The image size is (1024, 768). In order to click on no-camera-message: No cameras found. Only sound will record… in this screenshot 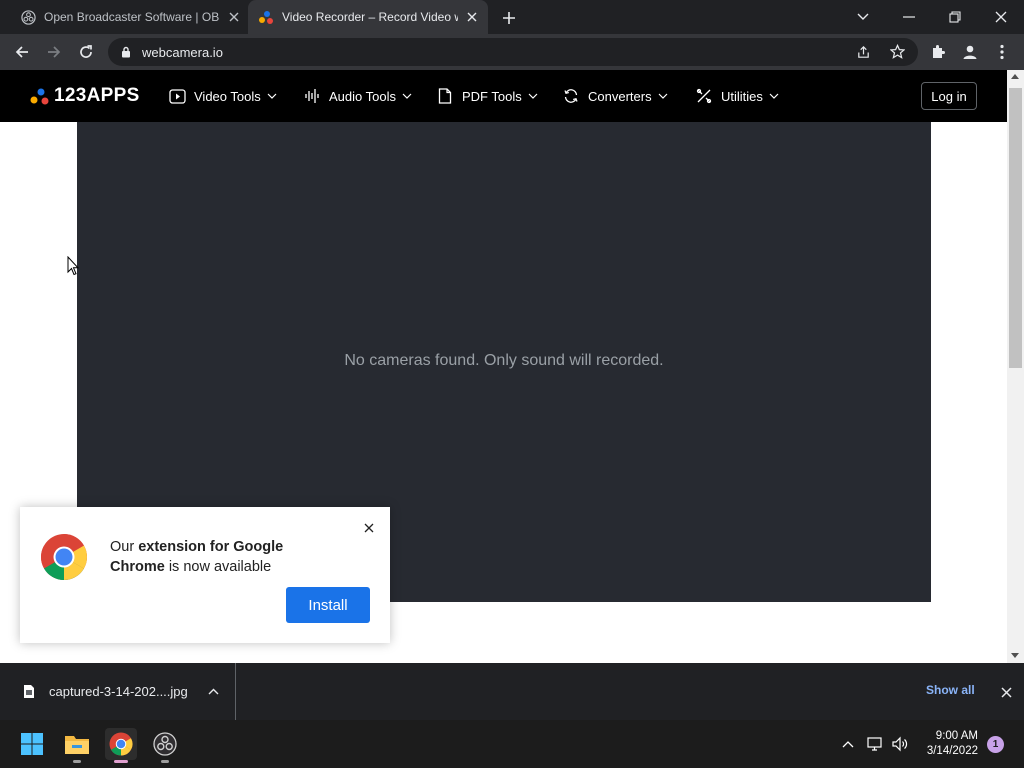, I will do `click(504, 360)`.